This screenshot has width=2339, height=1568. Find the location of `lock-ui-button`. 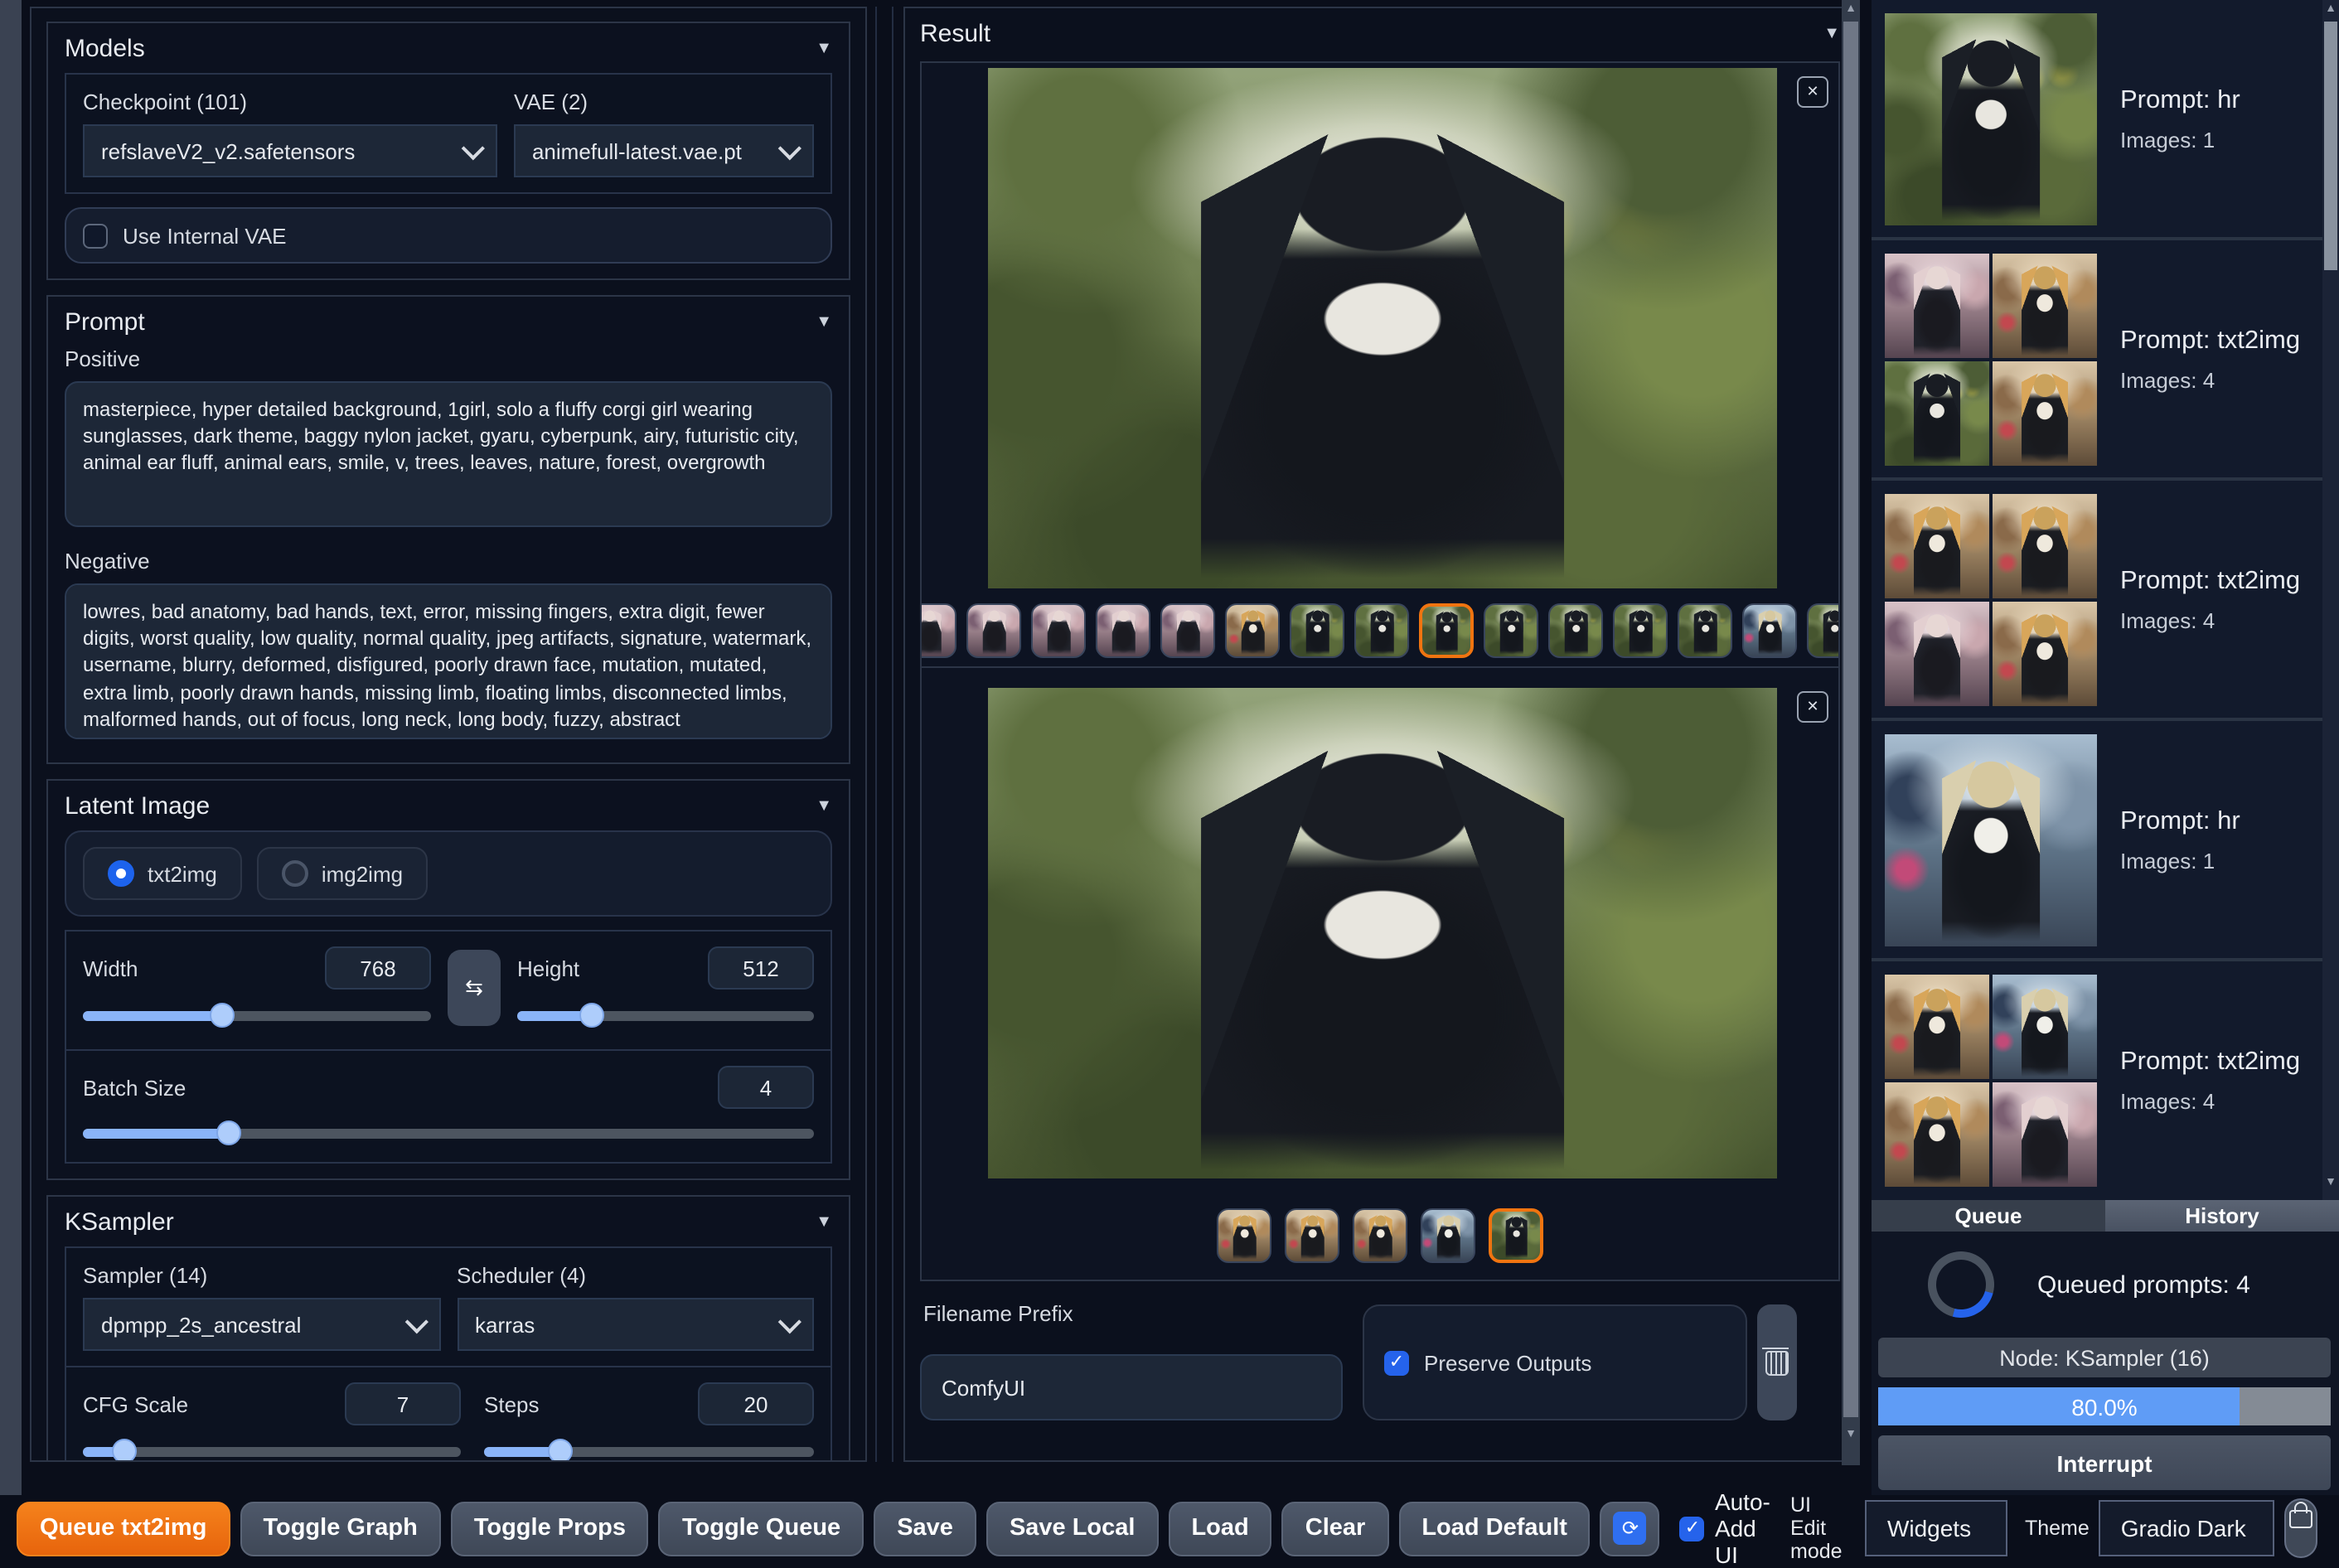

lock-ui-button is located at coordinates (2300, 1528).